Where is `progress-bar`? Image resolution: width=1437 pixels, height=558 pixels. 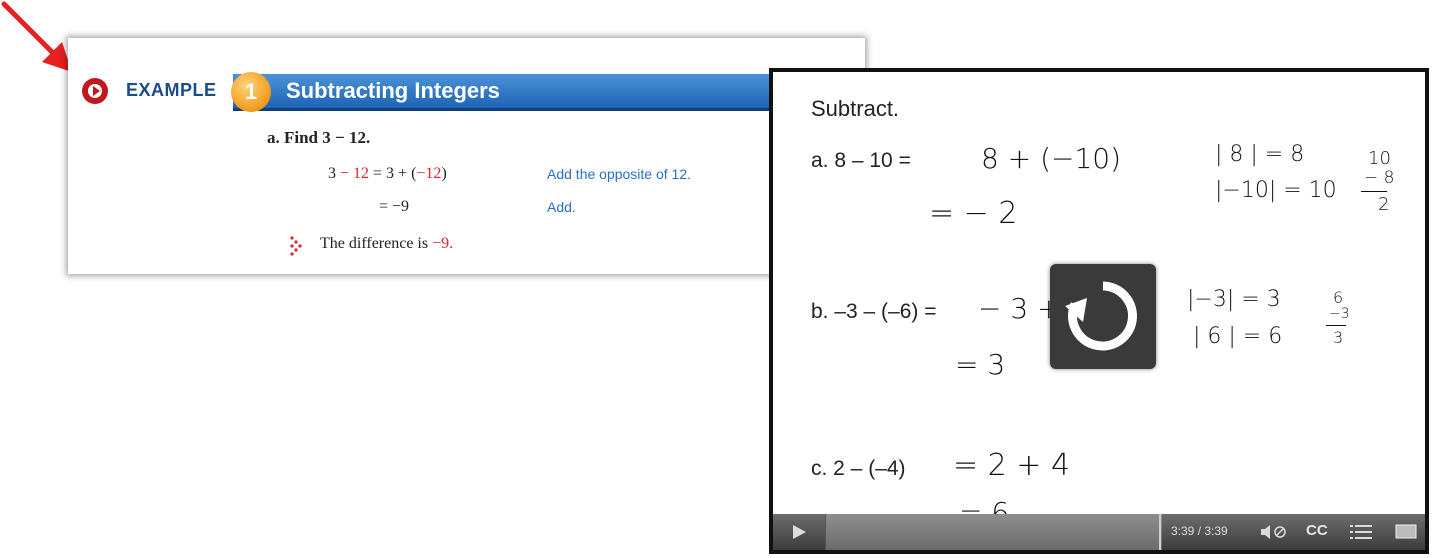 progress-bar is located at coordinates (993, 532).